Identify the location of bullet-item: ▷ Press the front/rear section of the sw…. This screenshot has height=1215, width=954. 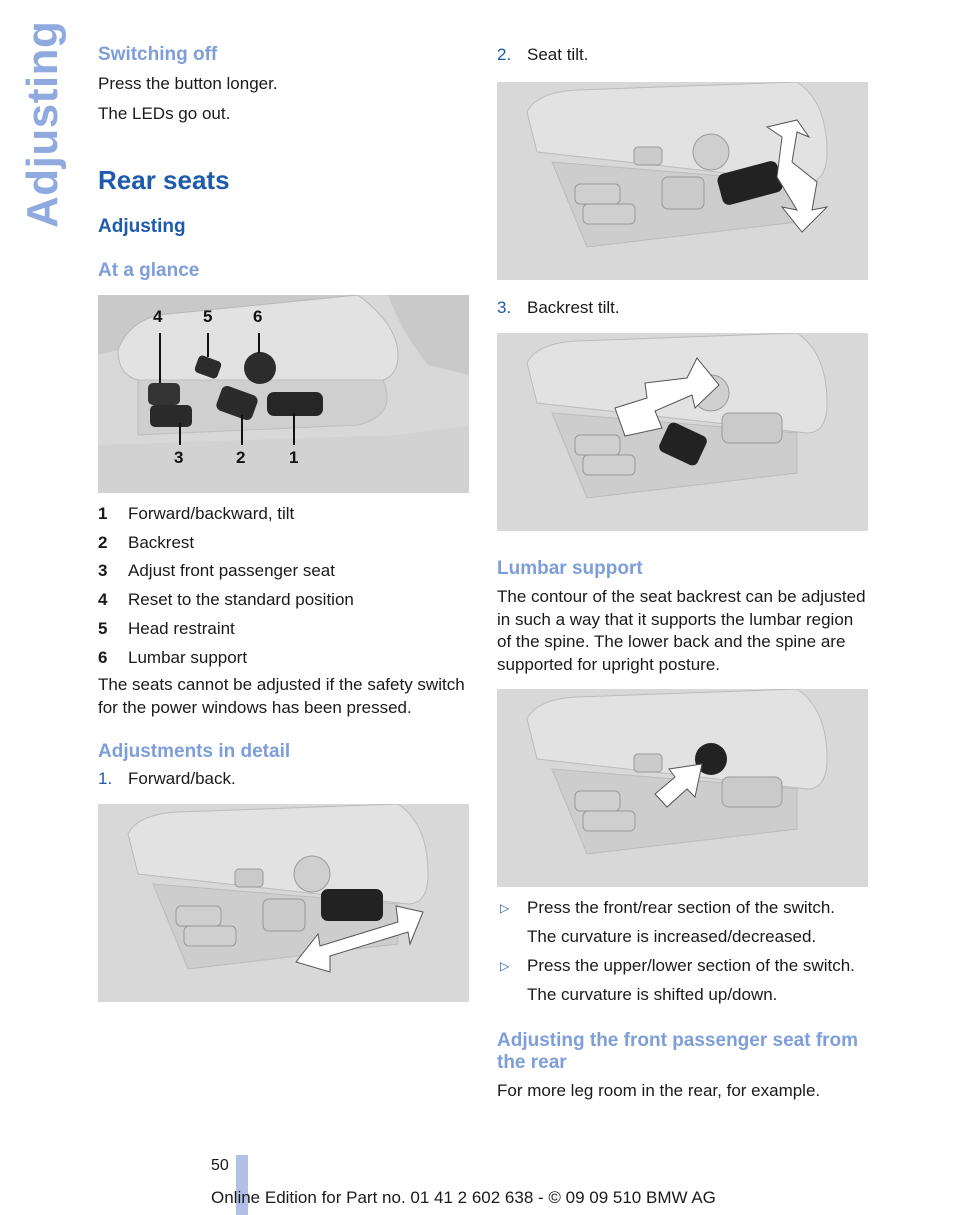
(683, 908).